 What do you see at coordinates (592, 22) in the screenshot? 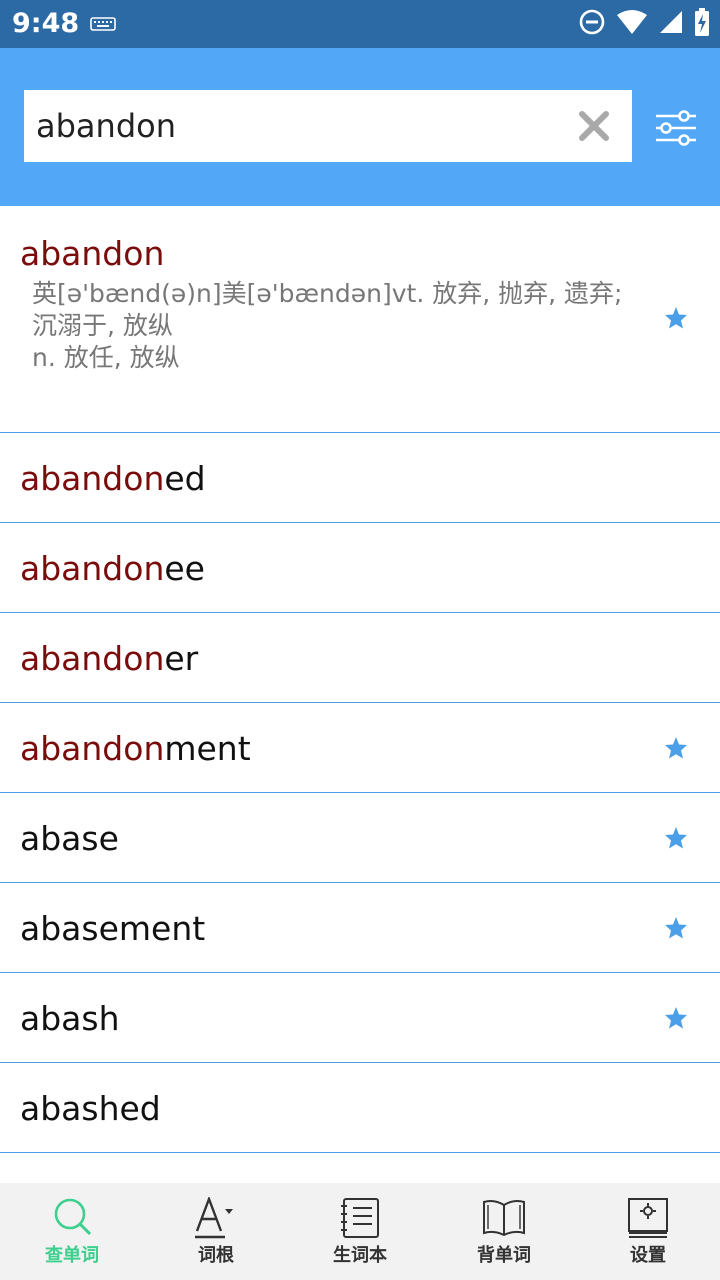
I see `do-not-disturb-icon` at bounding box center [592, 22].